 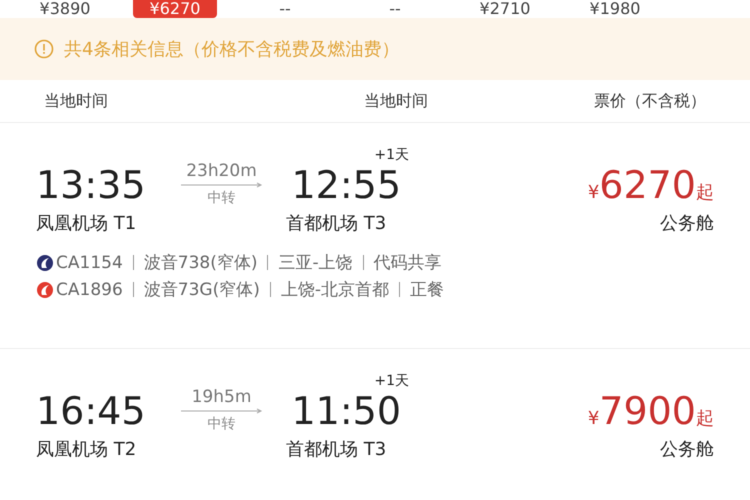 What do you see at coordinates (201, 263) in the screenshot?
I see `aircraft-type: 波音738(窄体)` at bounding box center [201, 263].